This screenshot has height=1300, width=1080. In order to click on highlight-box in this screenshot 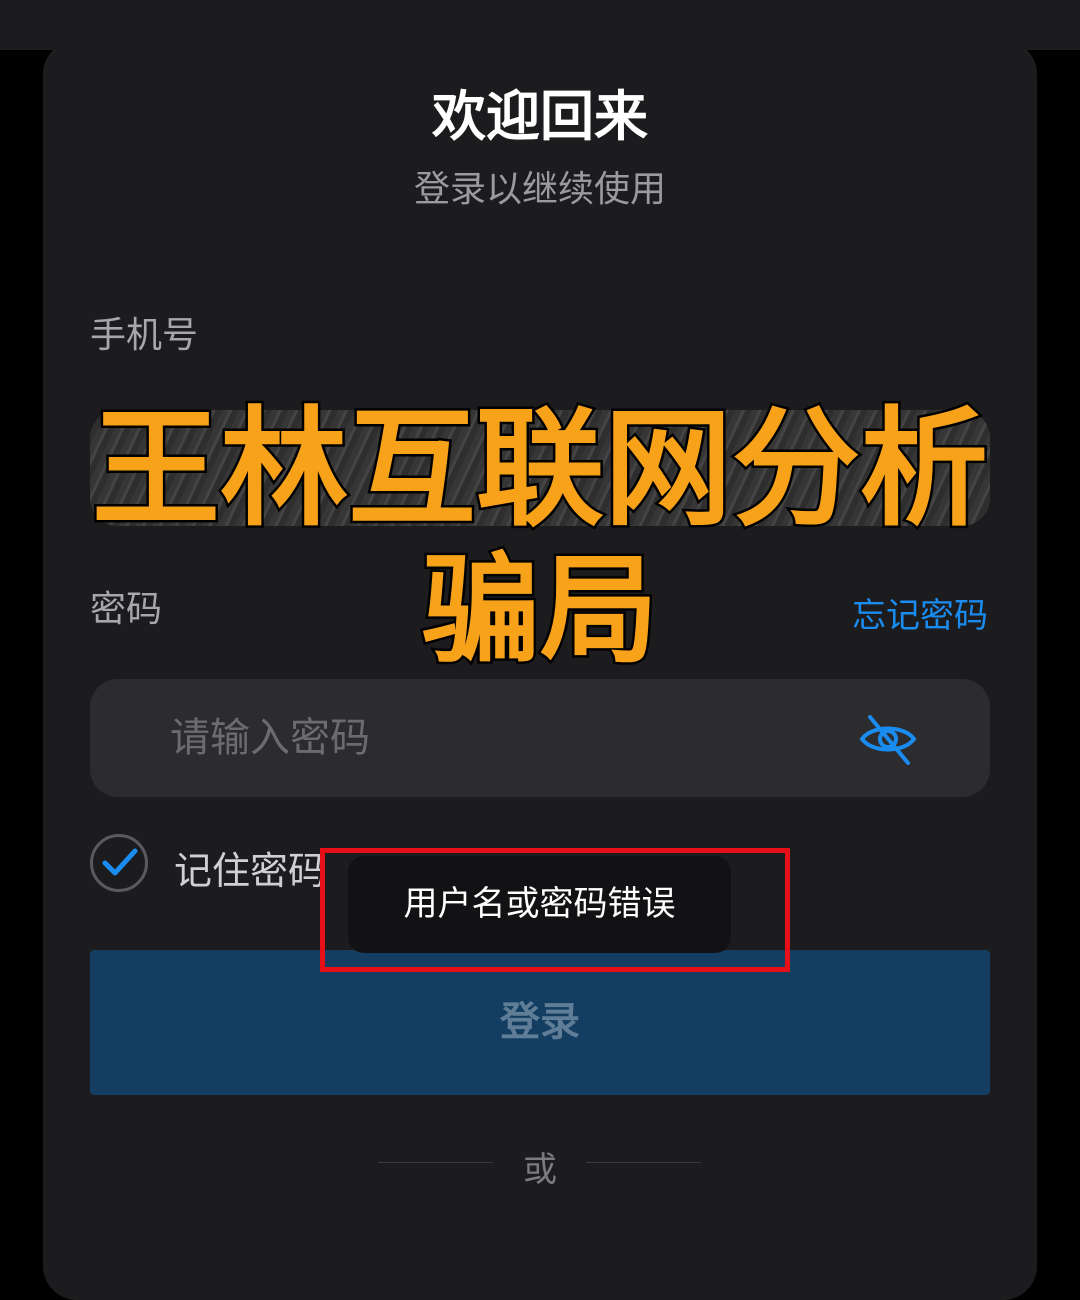, I will do `click(555, 910)`.